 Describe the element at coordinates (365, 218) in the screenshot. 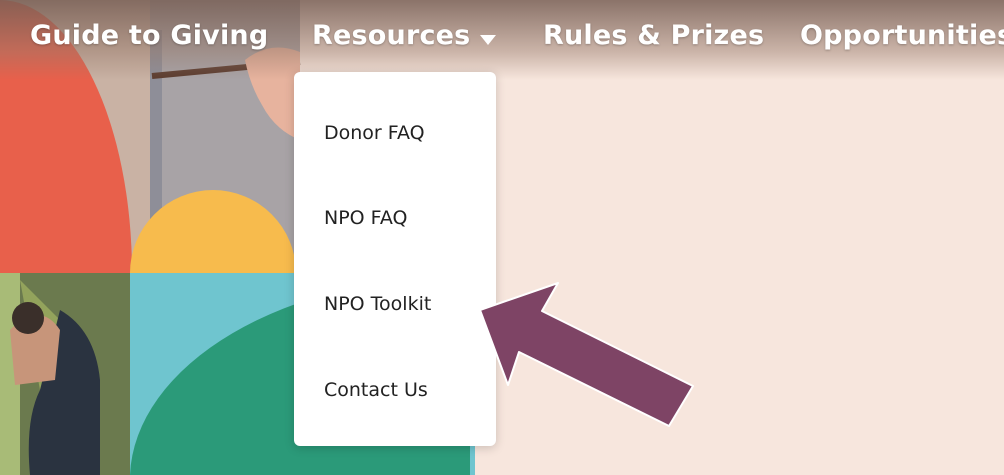

I see `menu-item-npo-faq: NPO FAQ` at that location.